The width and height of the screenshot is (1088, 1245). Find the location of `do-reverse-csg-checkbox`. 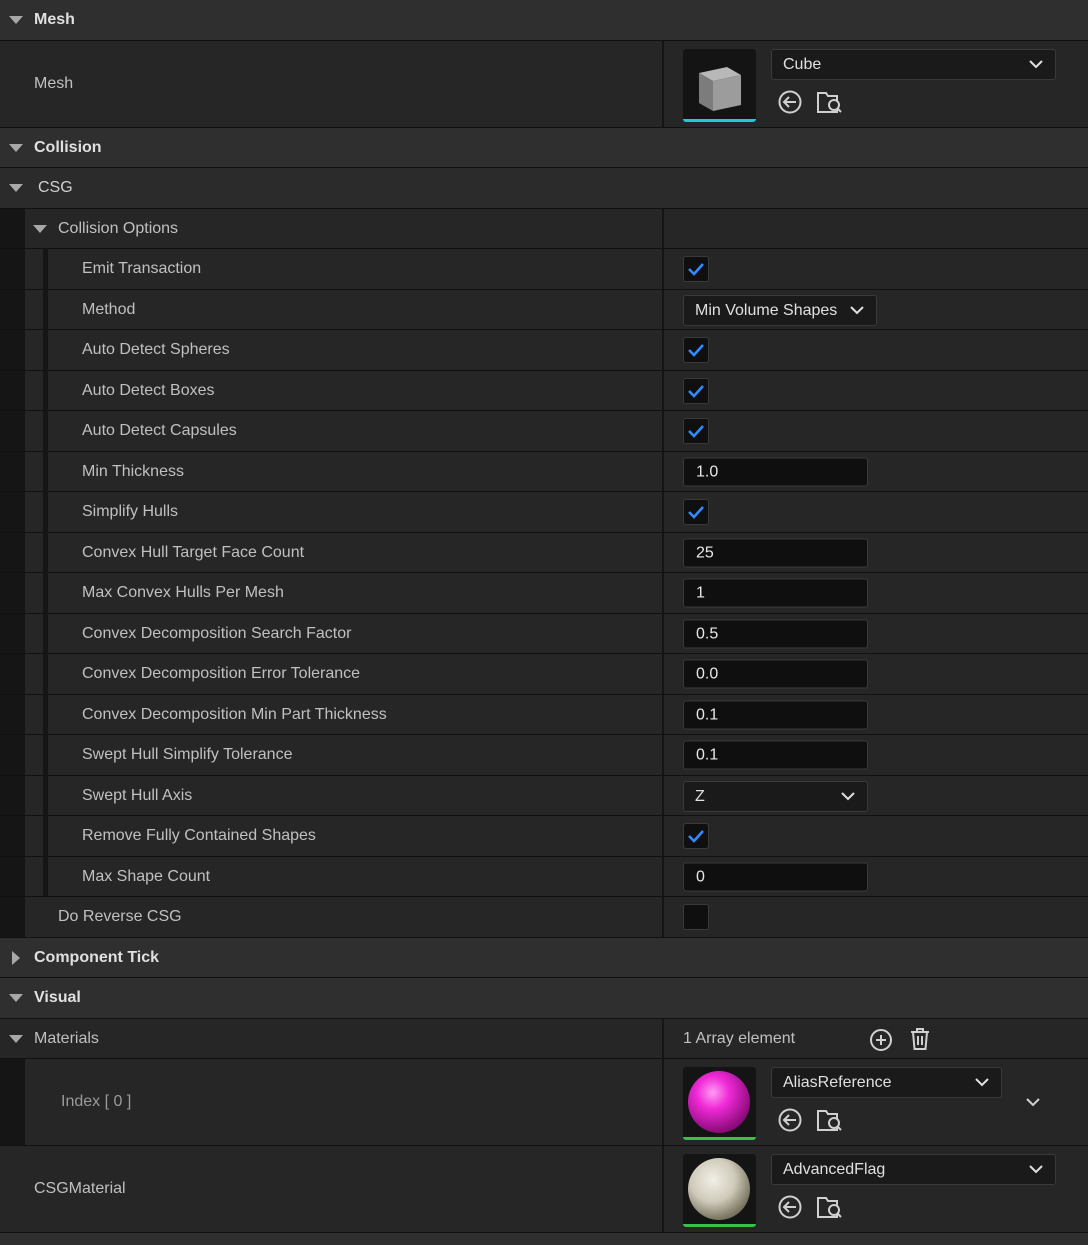

do-reverse-csg-checkbox is located at coordinates (696, 917).